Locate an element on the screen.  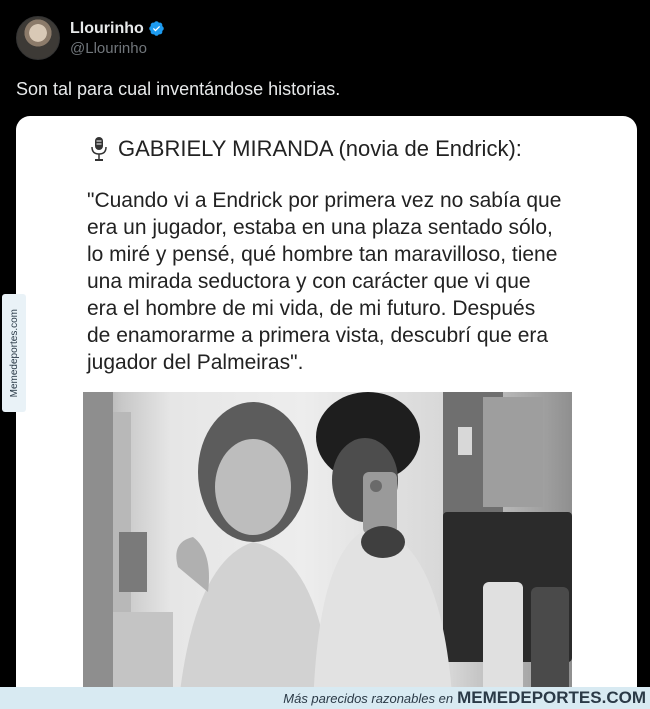
name-row: Llourinho is located at coordinates (117, 29).